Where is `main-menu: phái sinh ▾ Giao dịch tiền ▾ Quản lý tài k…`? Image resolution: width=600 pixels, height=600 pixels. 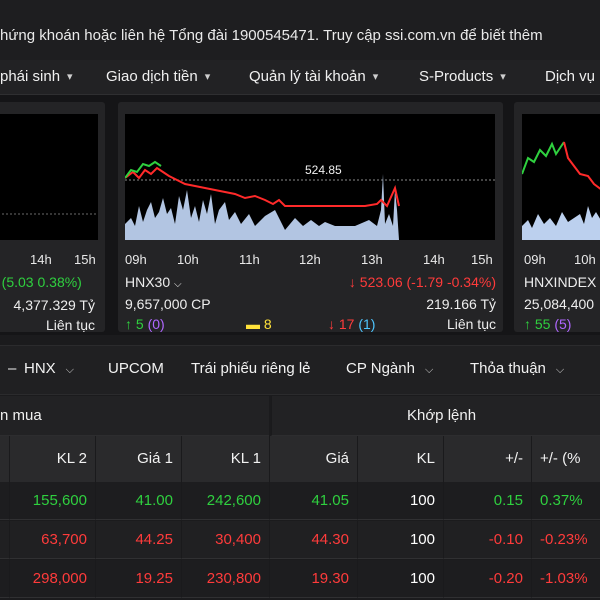 main-menu: phái sinh ▾ Giao dịch tiền ▾ Quản lý tài k… is located at coordinates (300, 77).